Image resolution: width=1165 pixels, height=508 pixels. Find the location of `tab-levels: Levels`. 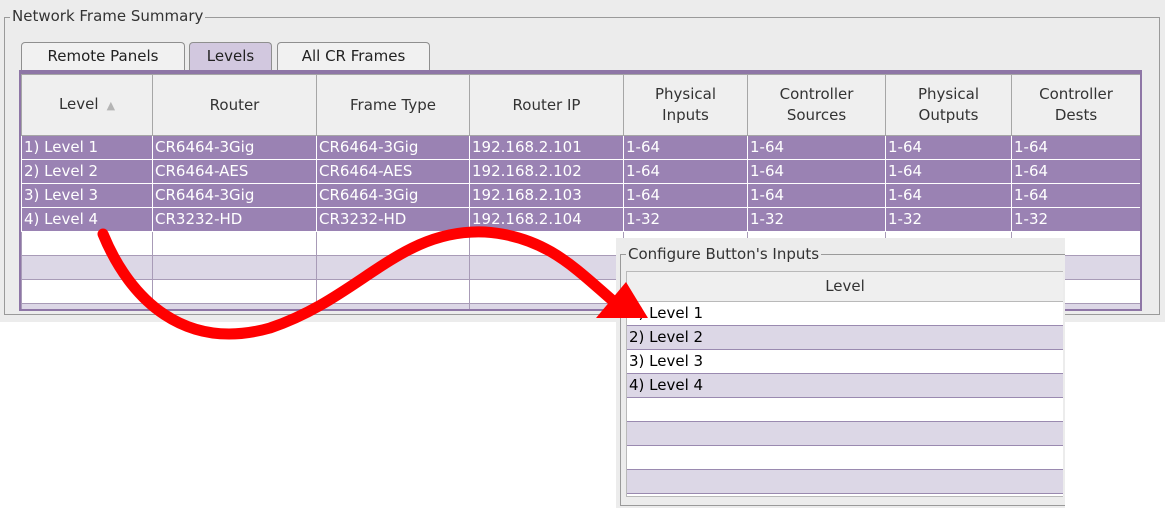

tab-levels: Levels is located at coordinates (230, 56).